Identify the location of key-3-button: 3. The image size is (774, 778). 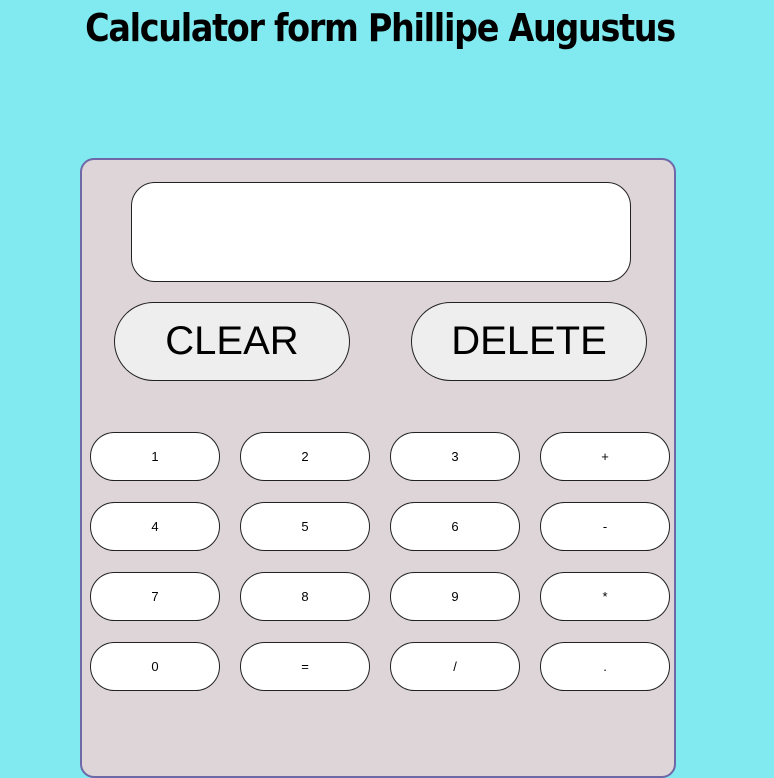
(455, 456).